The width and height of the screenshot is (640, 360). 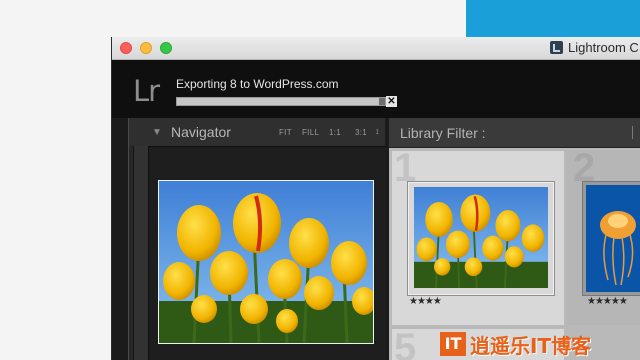 I want to click on library-filter-bar: Library Filter :, so click(x=514, y=133).